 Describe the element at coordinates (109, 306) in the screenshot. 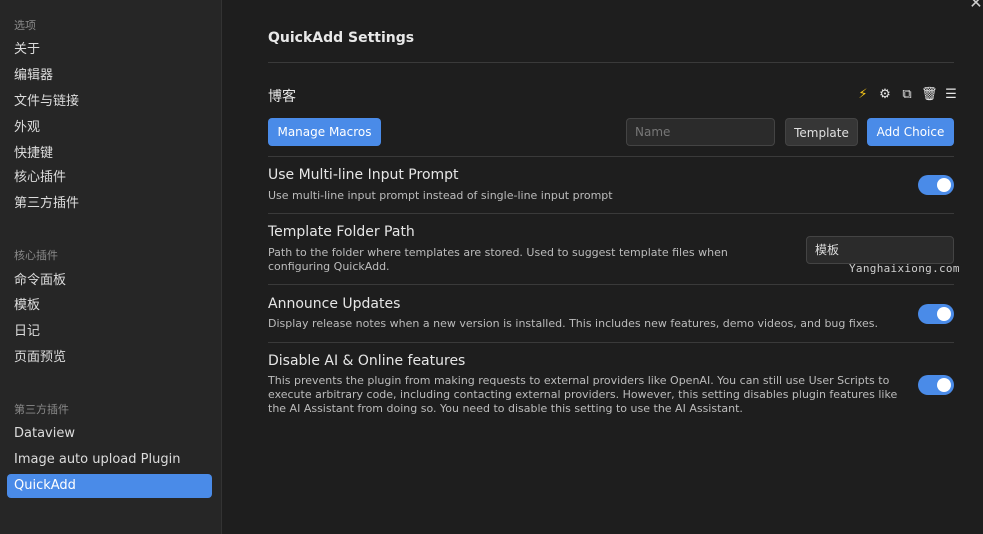

I see `sidebar-item-templates: 模板` at that location.